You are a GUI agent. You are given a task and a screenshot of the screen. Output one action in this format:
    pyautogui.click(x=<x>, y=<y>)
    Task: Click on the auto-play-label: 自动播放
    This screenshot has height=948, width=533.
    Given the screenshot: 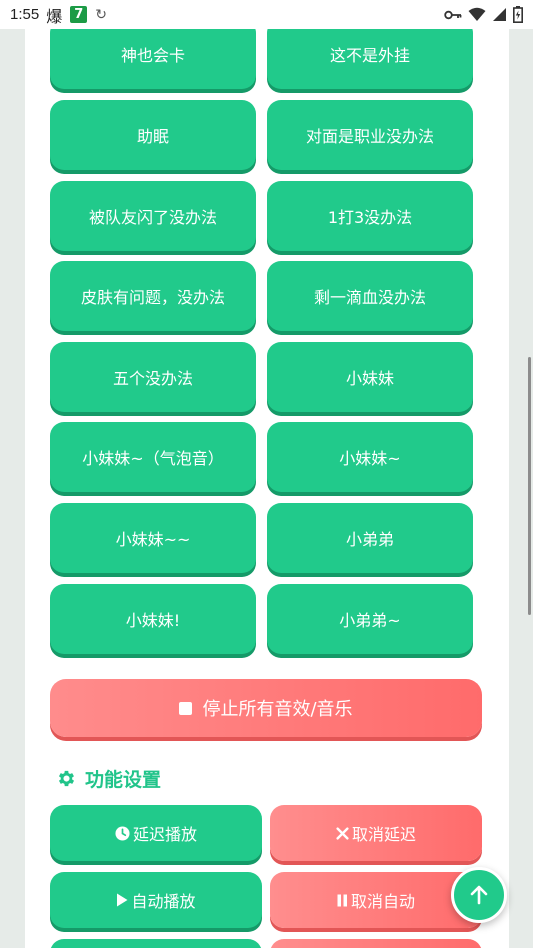 What is the action you would take?
    pyautogui.click(x=163, y=901)
    